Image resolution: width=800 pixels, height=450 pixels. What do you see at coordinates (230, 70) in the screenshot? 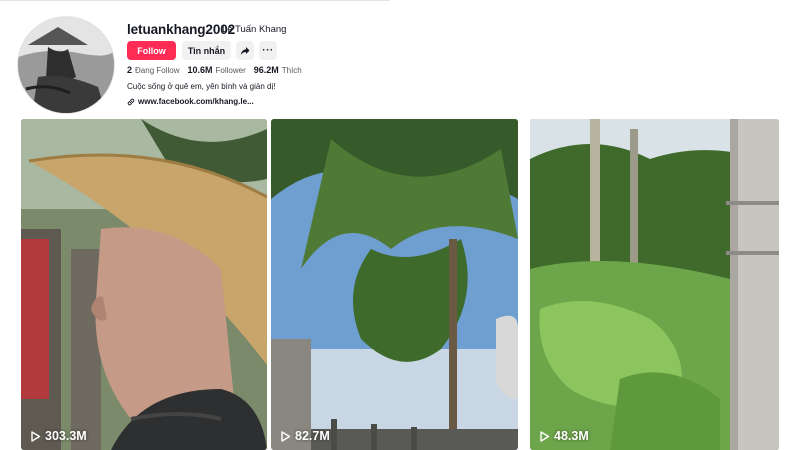
I see `followers-label: Follower` at bounding box center [230, 70].